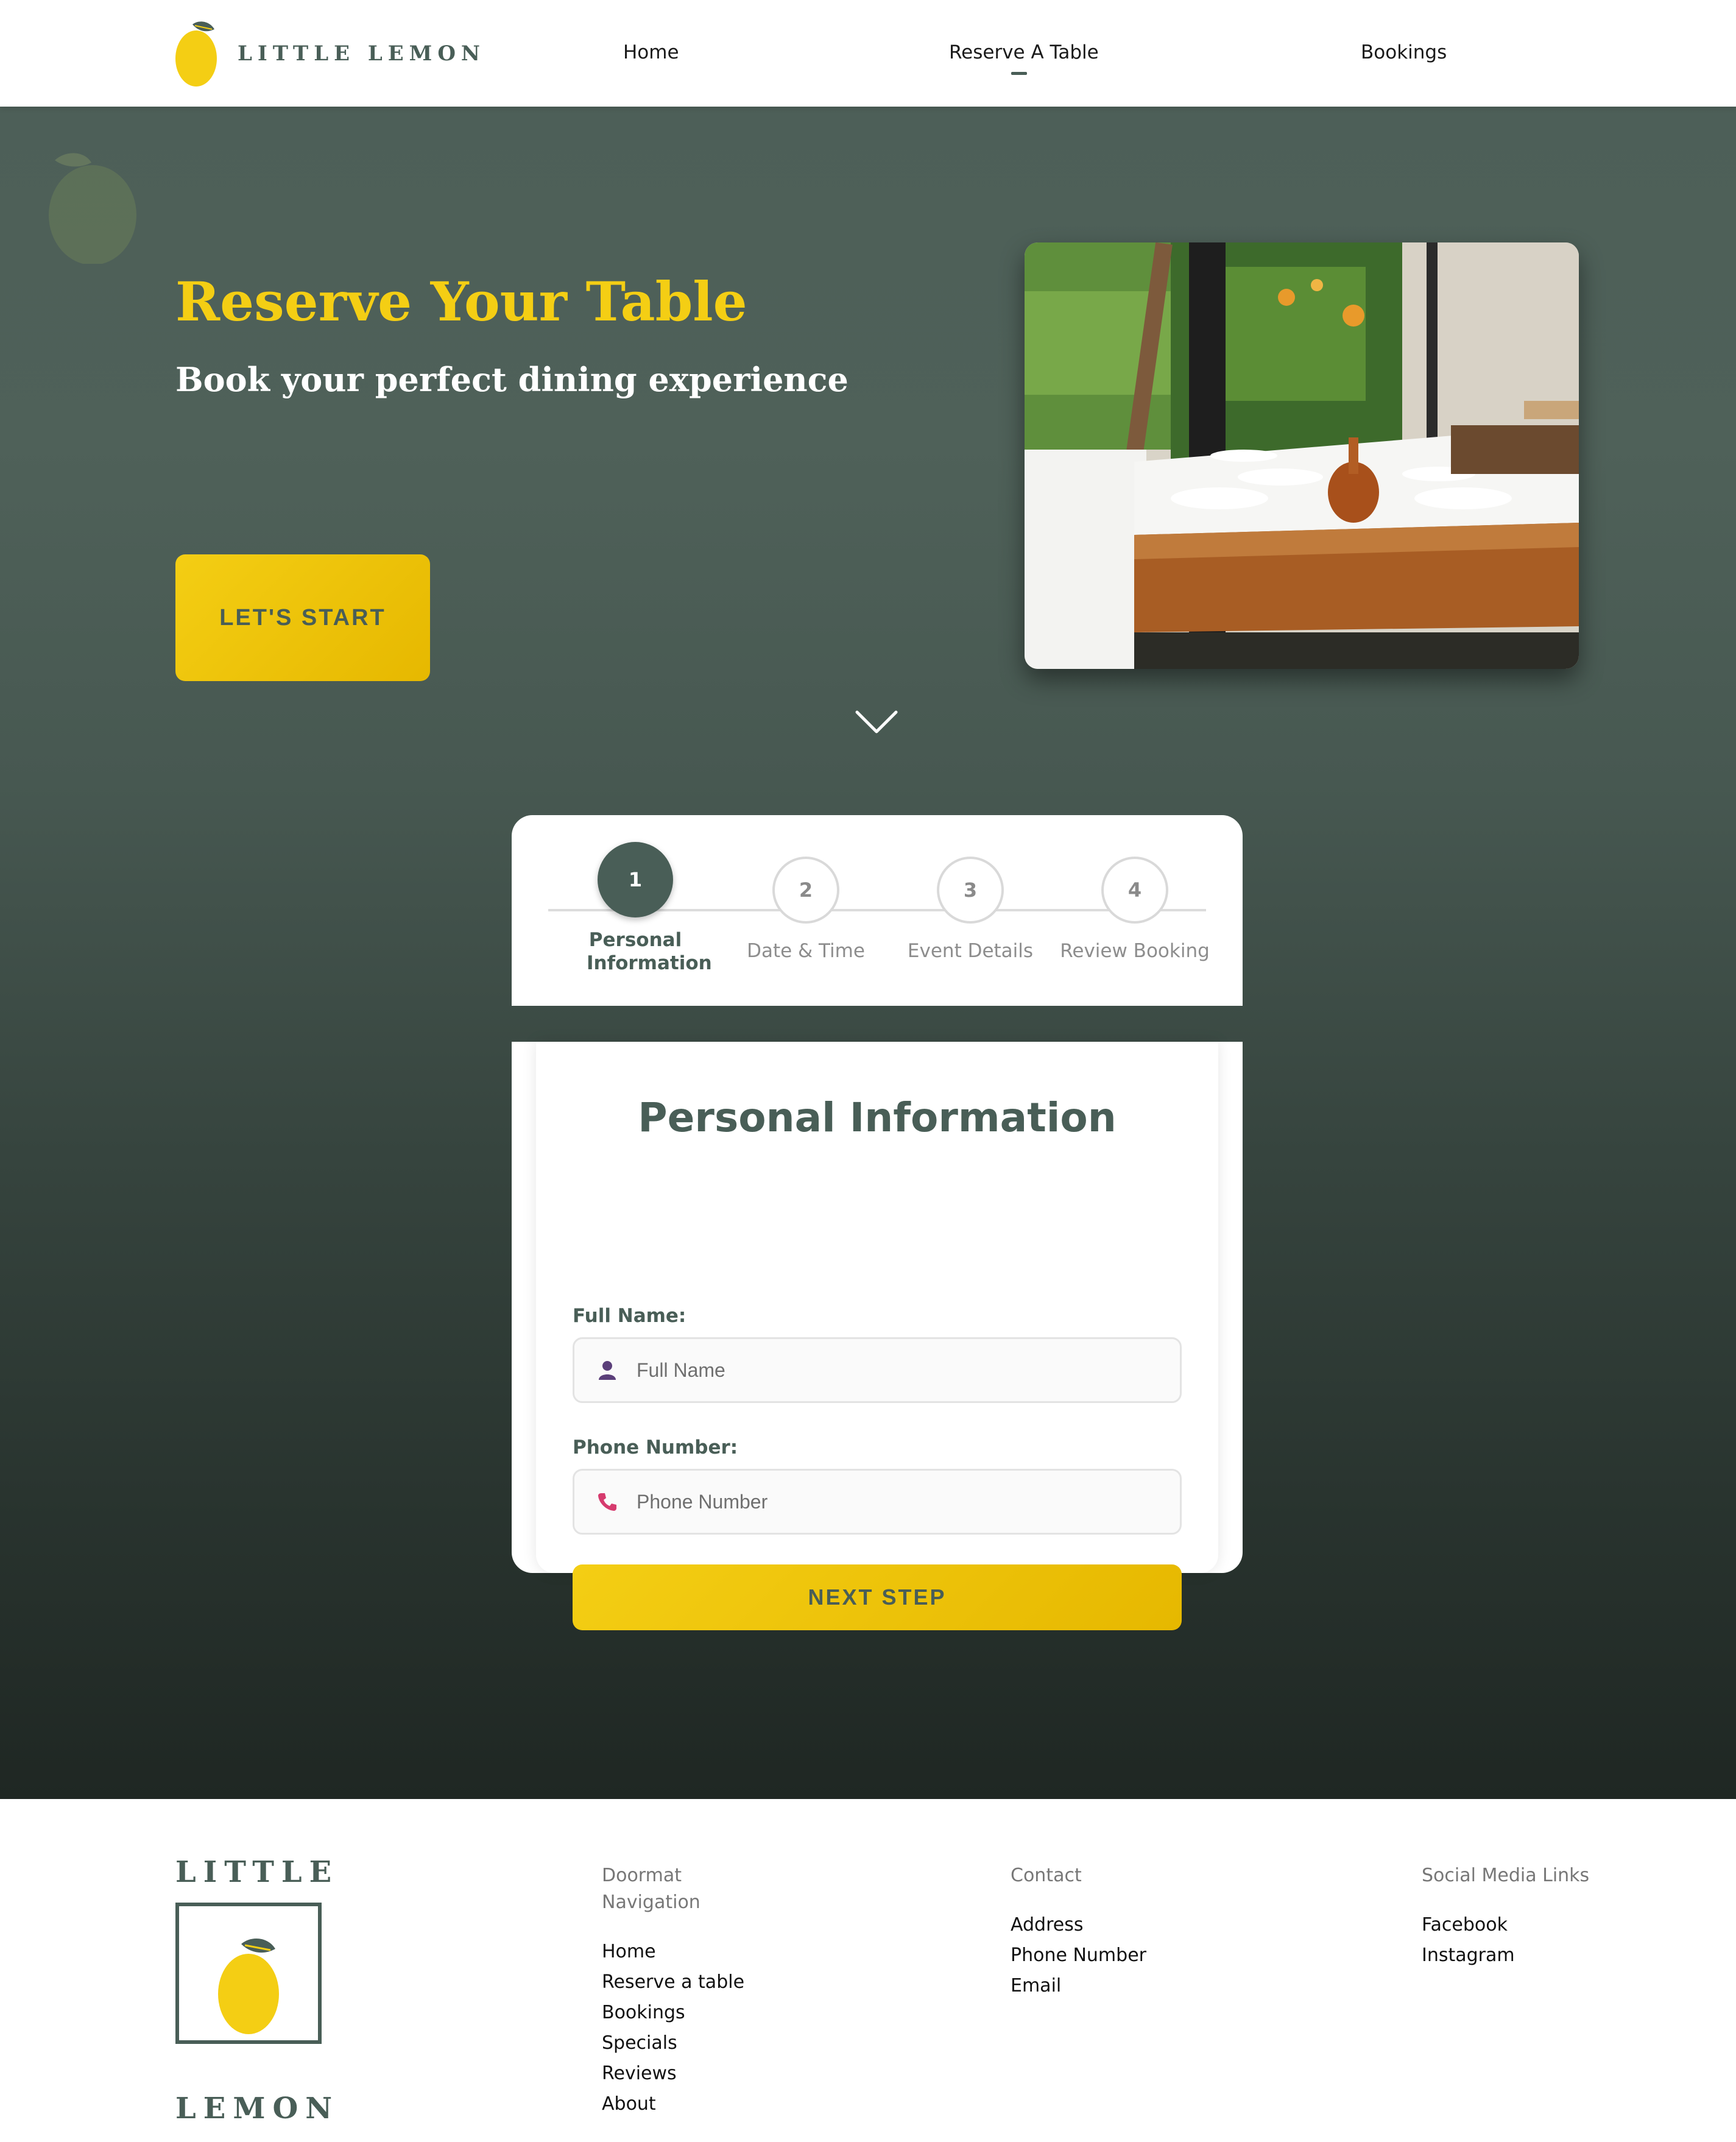 Image resolution: width=1736 pixels, height=2142 pixels. What do you see at coordinates (877, 1597) in the screenshot?
I see `next-step-button: NEXT STEP` at bounding box center [877, 1597].